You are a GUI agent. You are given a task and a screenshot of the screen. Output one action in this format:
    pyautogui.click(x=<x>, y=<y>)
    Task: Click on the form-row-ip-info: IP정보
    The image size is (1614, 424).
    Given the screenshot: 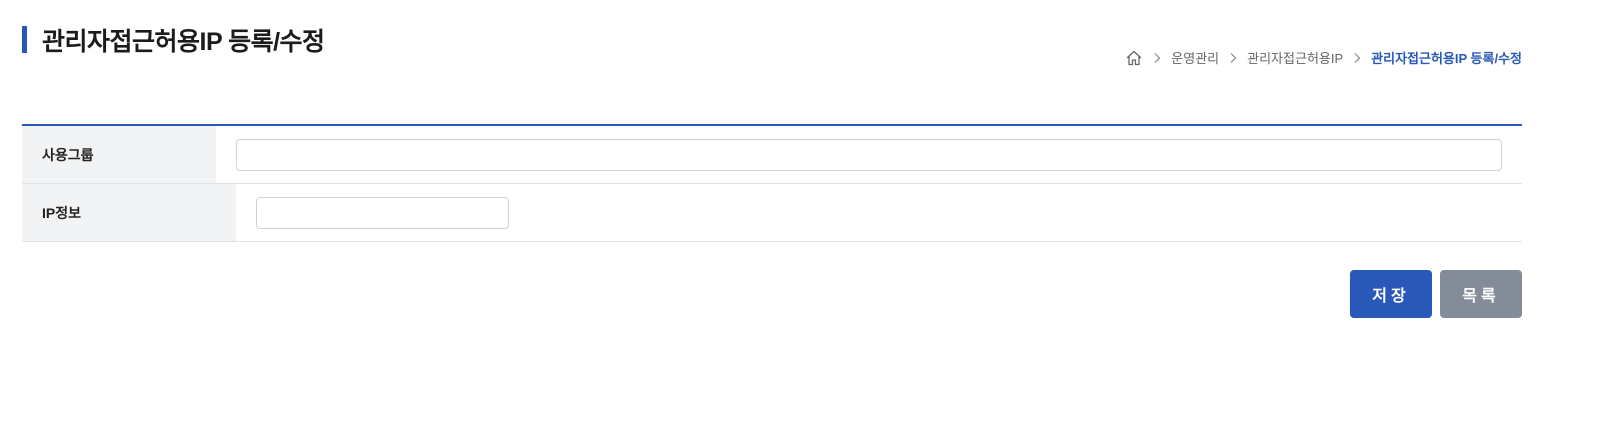 What is the action you would take?
    pyautogui.click(x=772, y=213)
    